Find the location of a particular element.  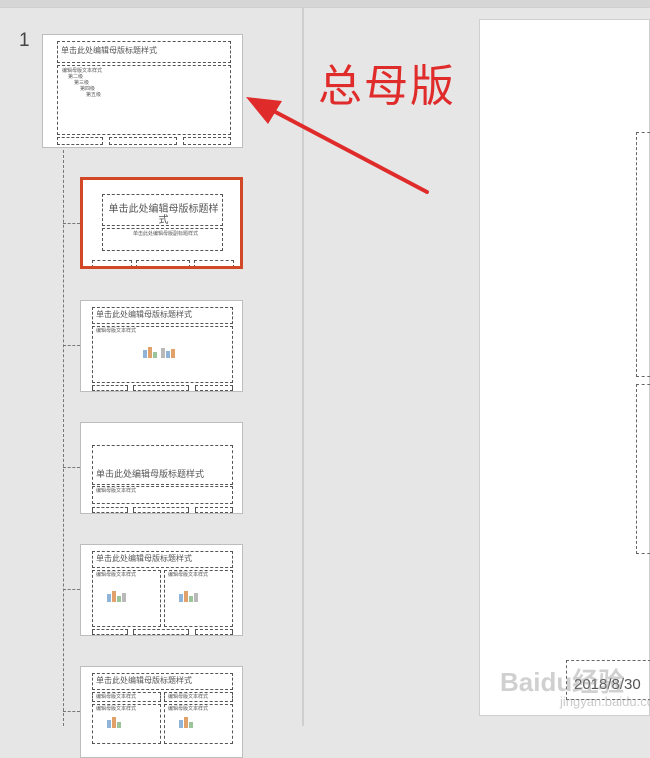

master-title-text: 单击此处编辑母版标题样式 is located at coordinates (109, 50).